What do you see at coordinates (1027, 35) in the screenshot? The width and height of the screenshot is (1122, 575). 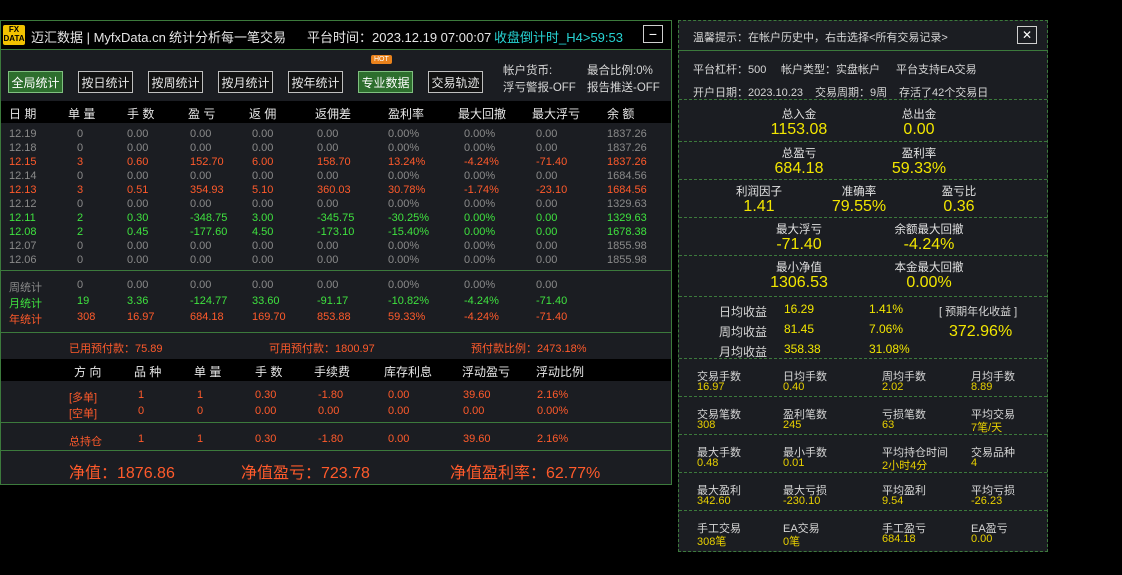 I see `close-button: ✕` at bounding box center [1027, 35].